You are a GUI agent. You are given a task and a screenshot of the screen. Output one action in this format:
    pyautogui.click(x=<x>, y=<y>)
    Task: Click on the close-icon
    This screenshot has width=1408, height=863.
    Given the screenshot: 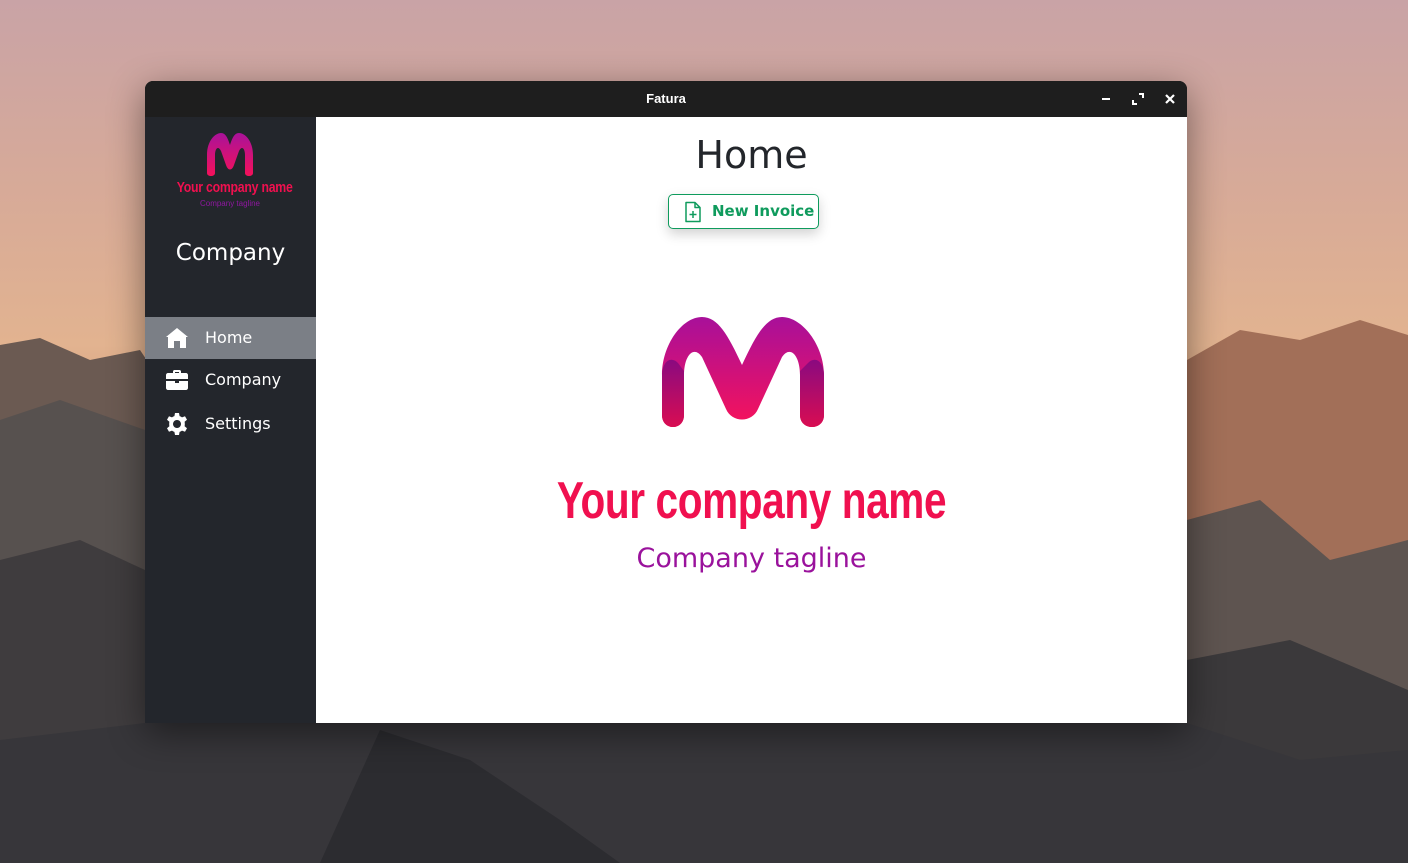 What is the action you would take?
    pyautogui.click(x=1170, y=99)
    